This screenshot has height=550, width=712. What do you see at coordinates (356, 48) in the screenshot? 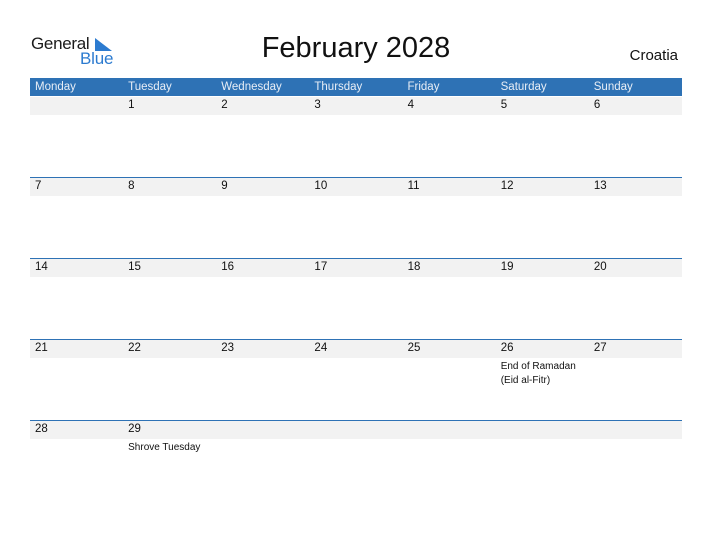
I see `calendar-title: February 2028` at bounding box center [356, 48].